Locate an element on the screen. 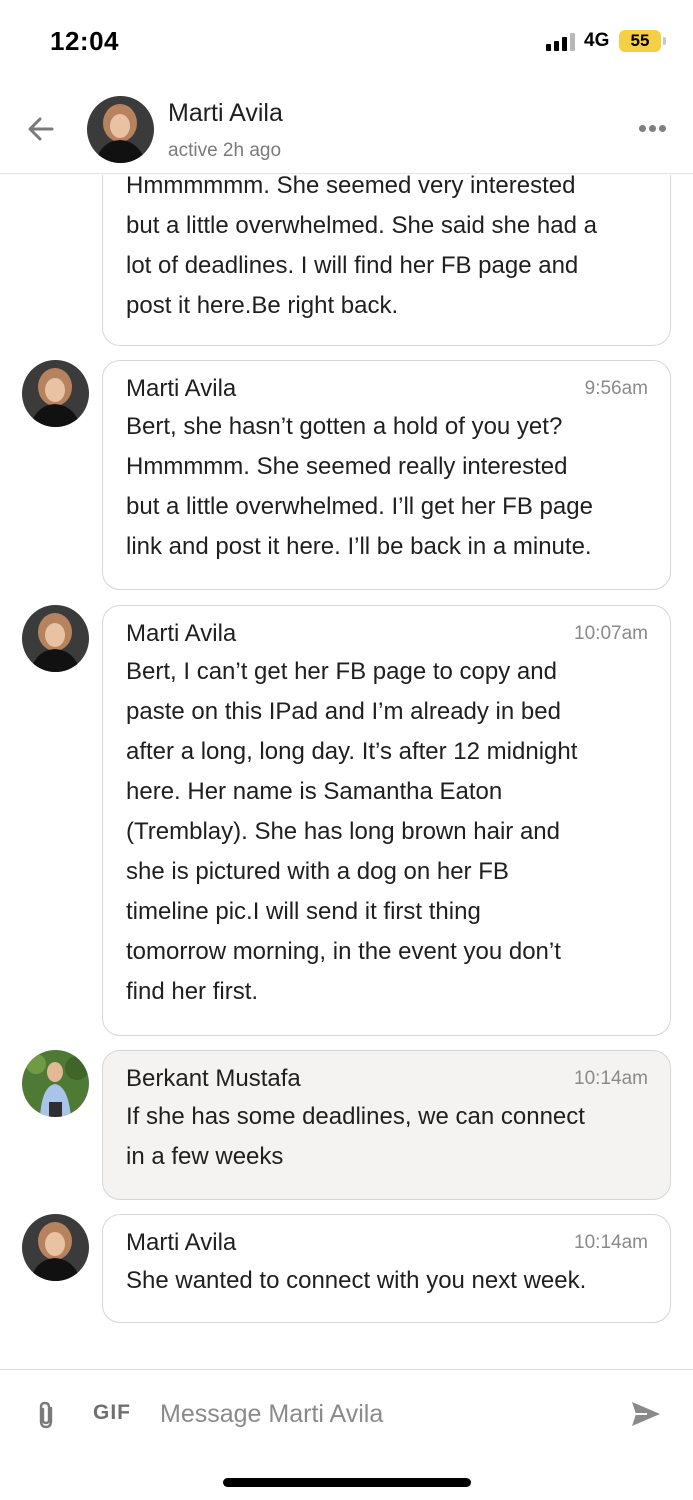 This screenshot has width=693, height=1500. status-time: 12:04 is located at coordinates (84, 41).